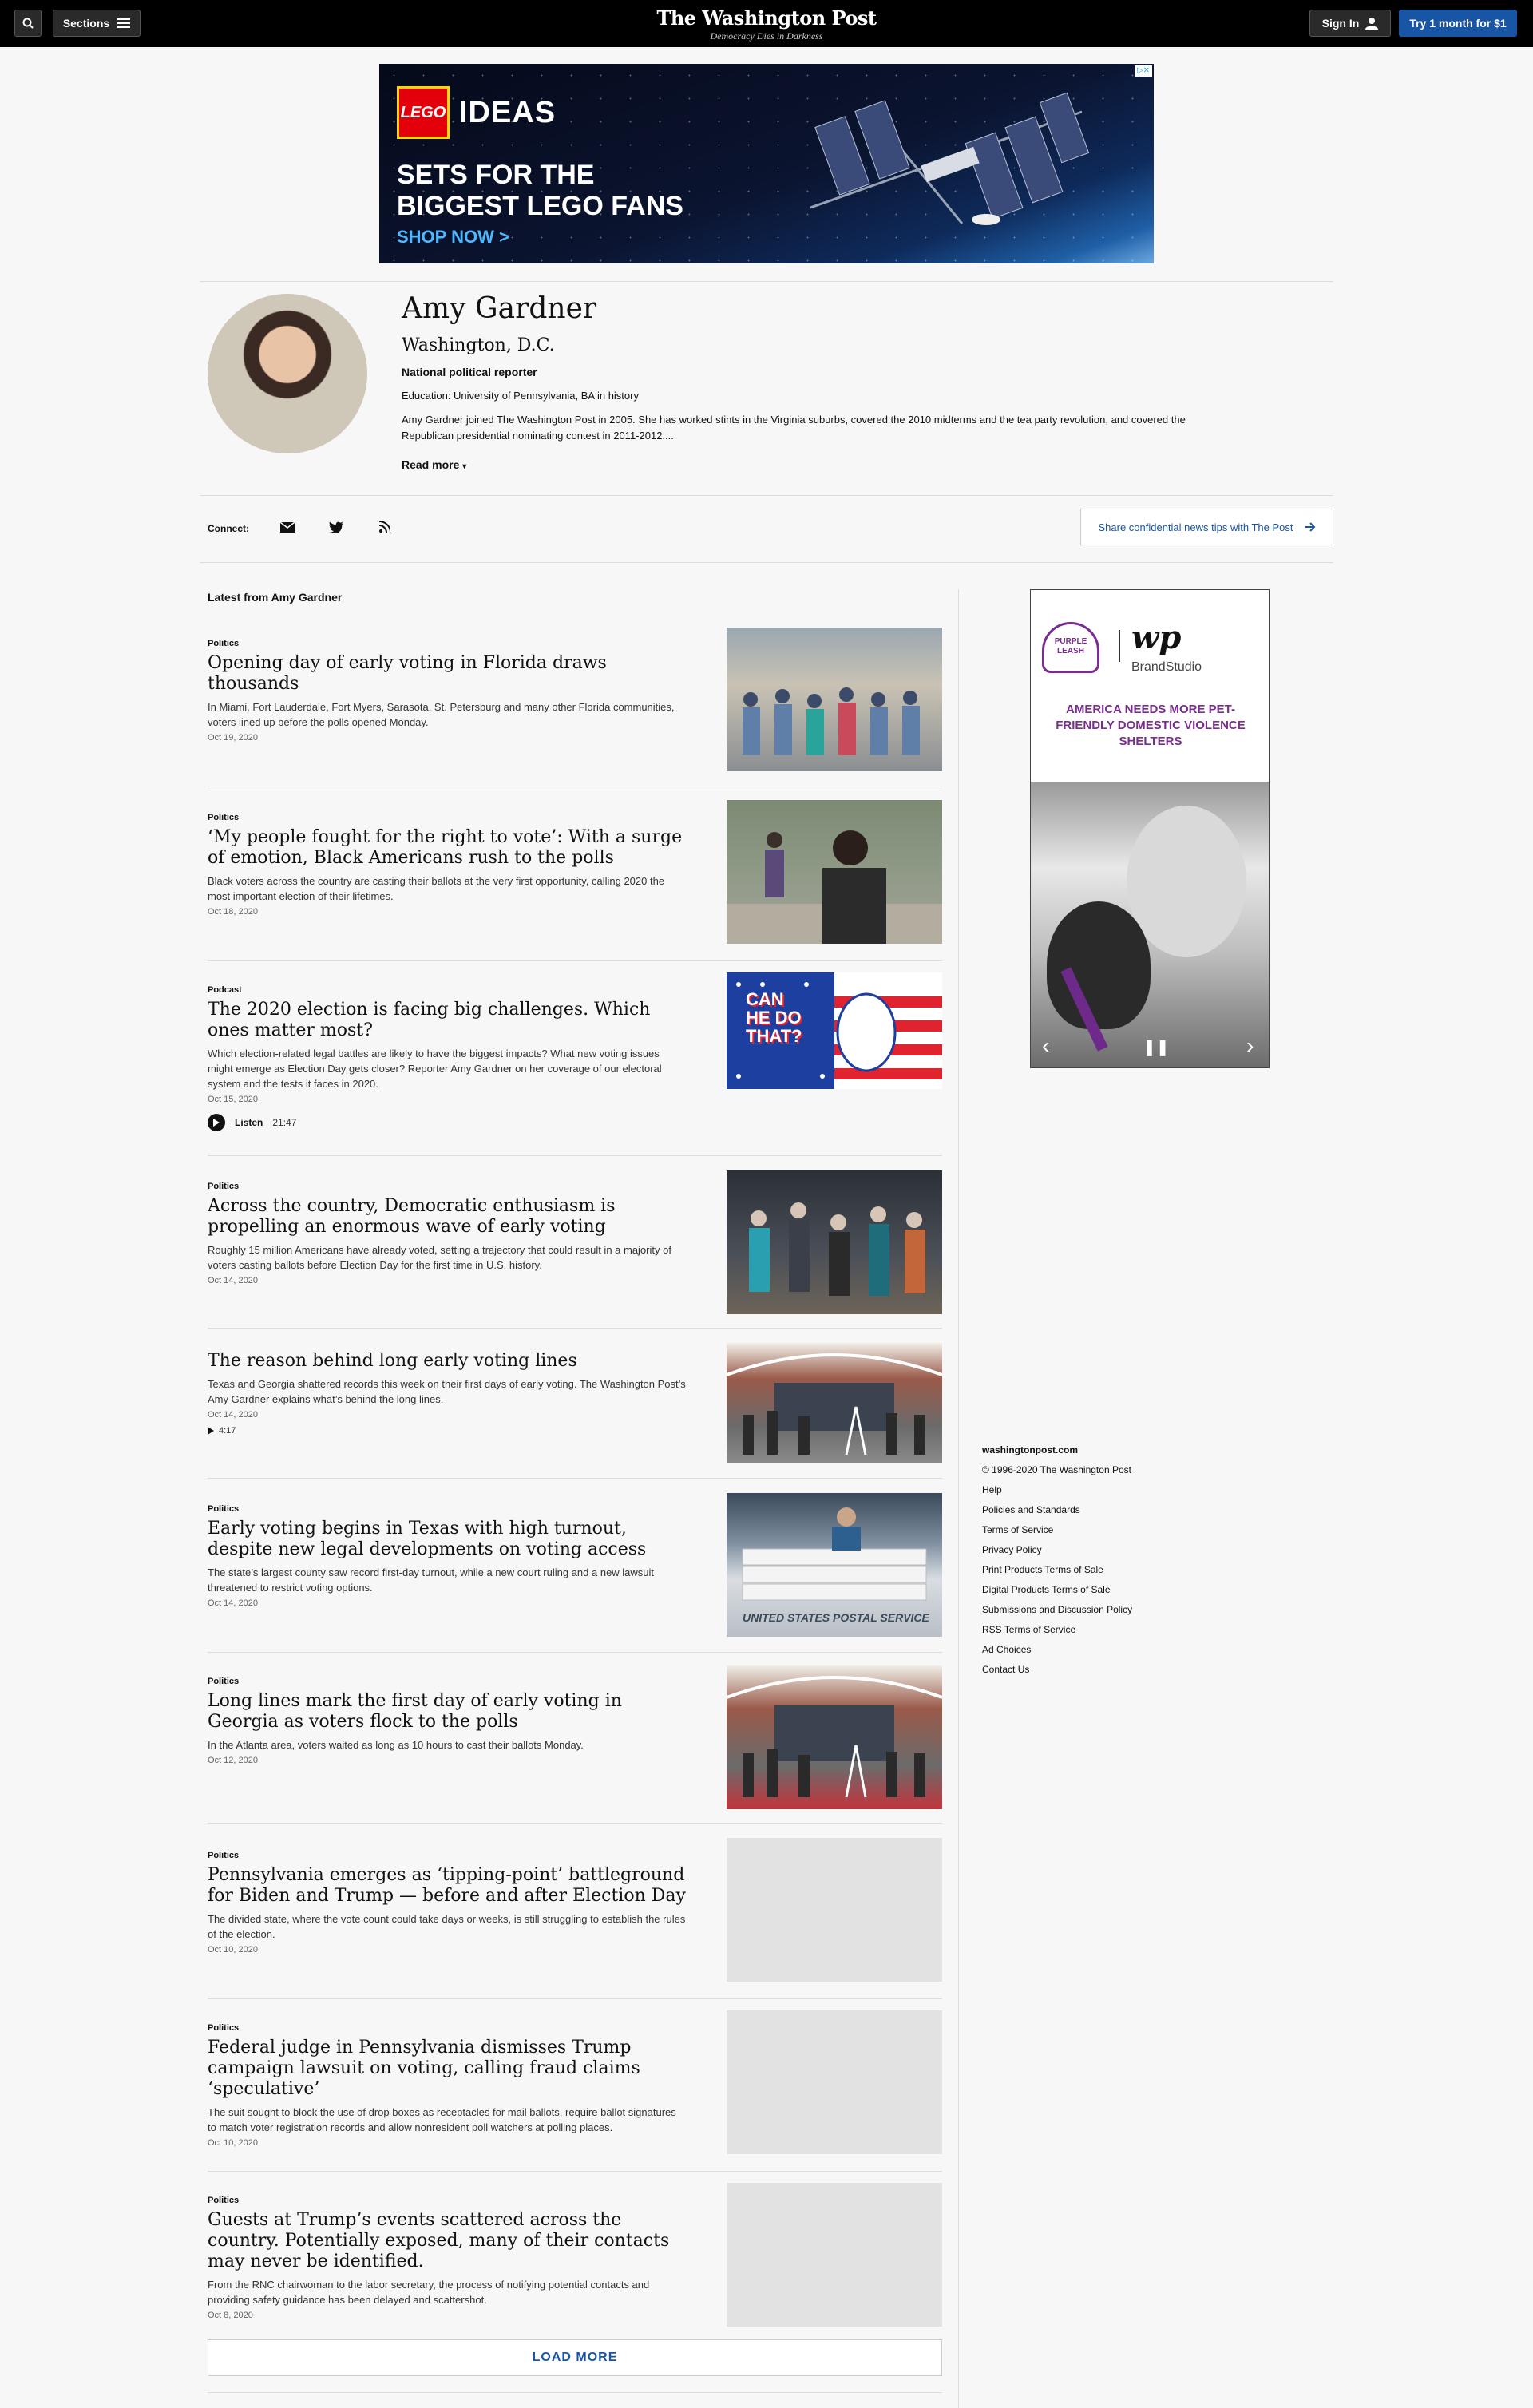 The image size is (1533, 2408). I want to click on footer-link: RSS Terms of Service, so click(1057, 1630).